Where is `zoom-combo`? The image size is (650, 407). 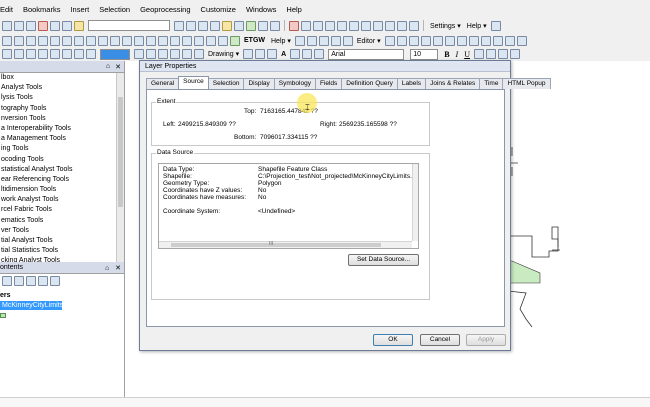 zoom-combo is located at coordinates (115, 54).